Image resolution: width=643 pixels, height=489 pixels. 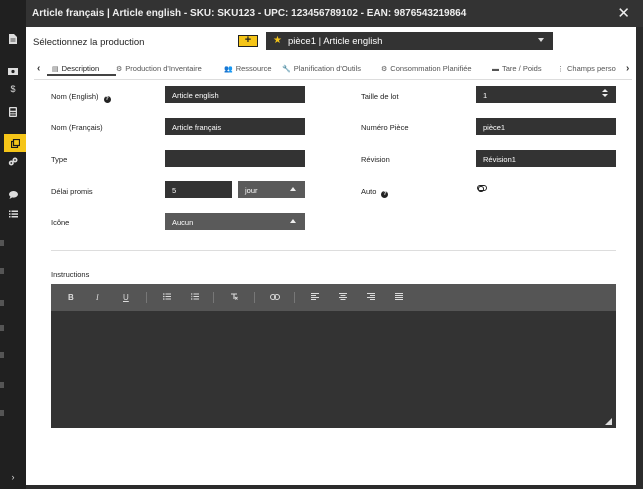 What do you see at coordinates (495, 69) in the screenshot?
I see `scale-icon: ▬` at bounding box center [495, 69].